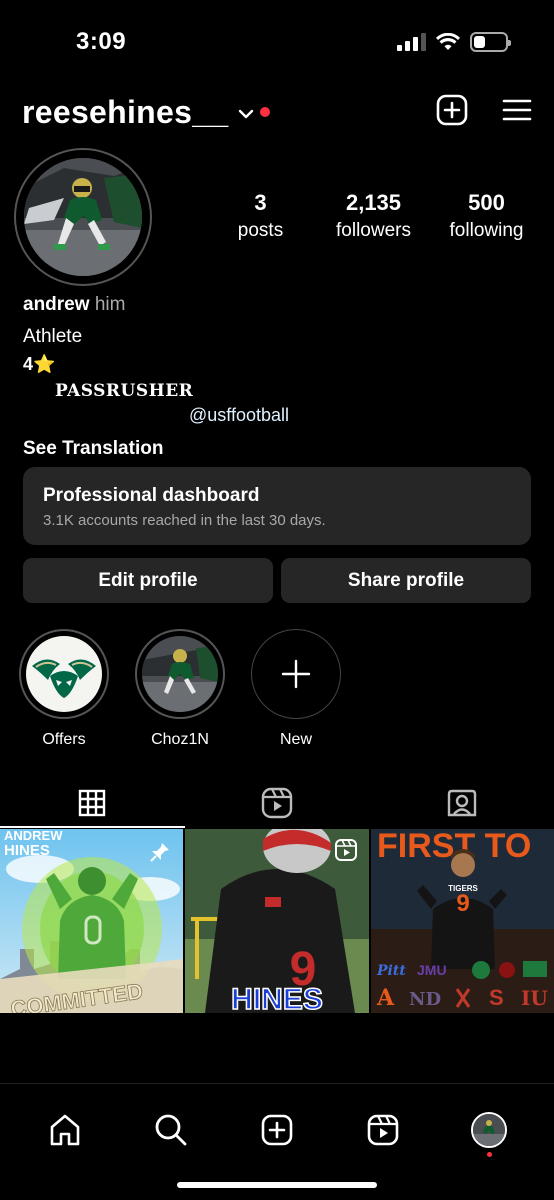  I want to click on chevron-down-icon, so click(246, 114).